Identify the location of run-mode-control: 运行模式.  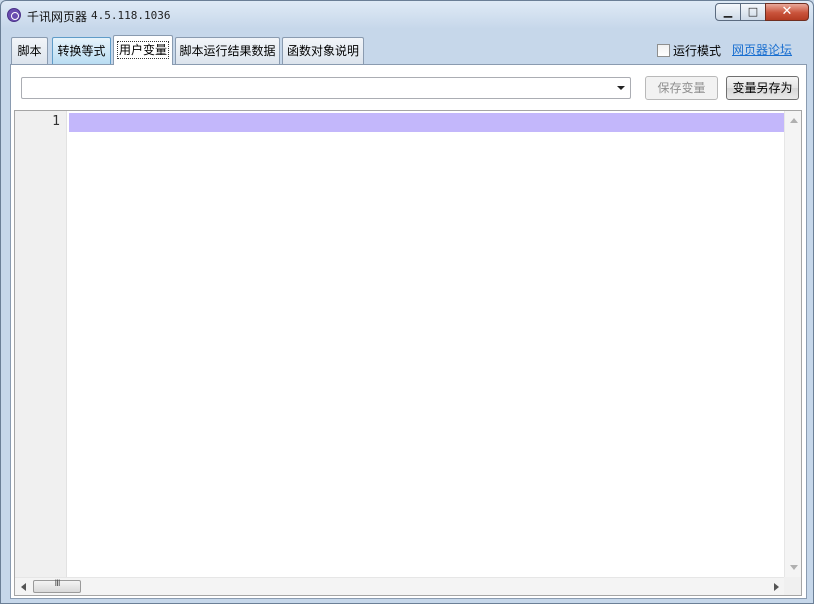
(689, 50).